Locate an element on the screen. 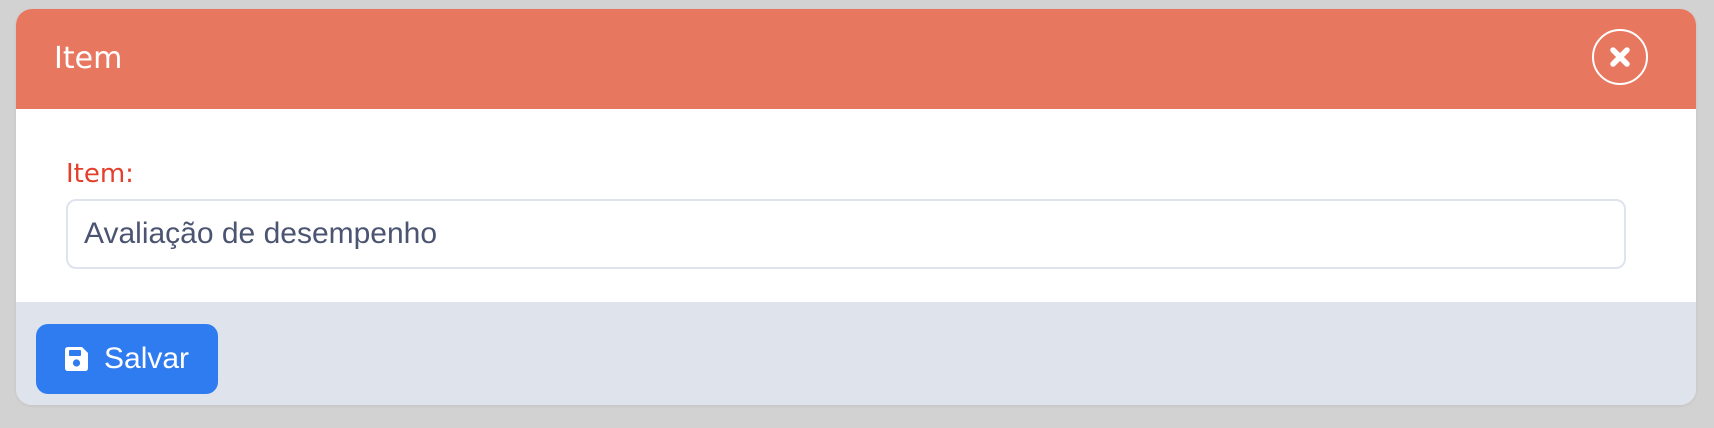 This screenshot has height=428, width=1714. save-button-label: Salvar is located at coordinates (147, 358).